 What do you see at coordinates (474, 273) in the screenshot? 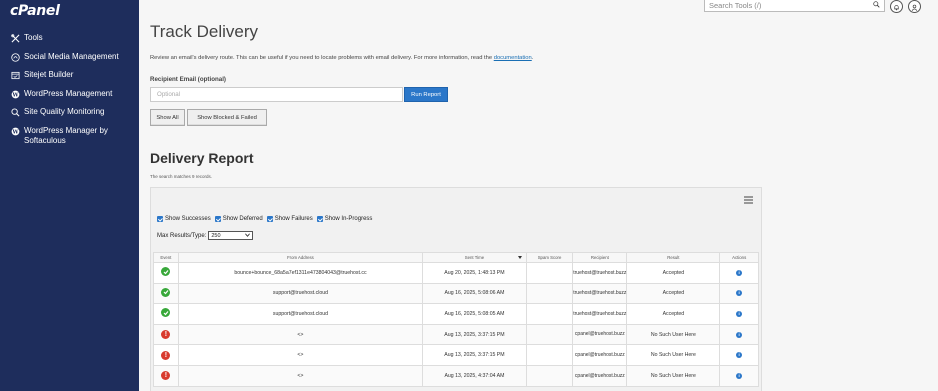
I see `sent-time-cell: Aug 20, 2025, 1:48:13 PM` at bounding box center [474, 273].